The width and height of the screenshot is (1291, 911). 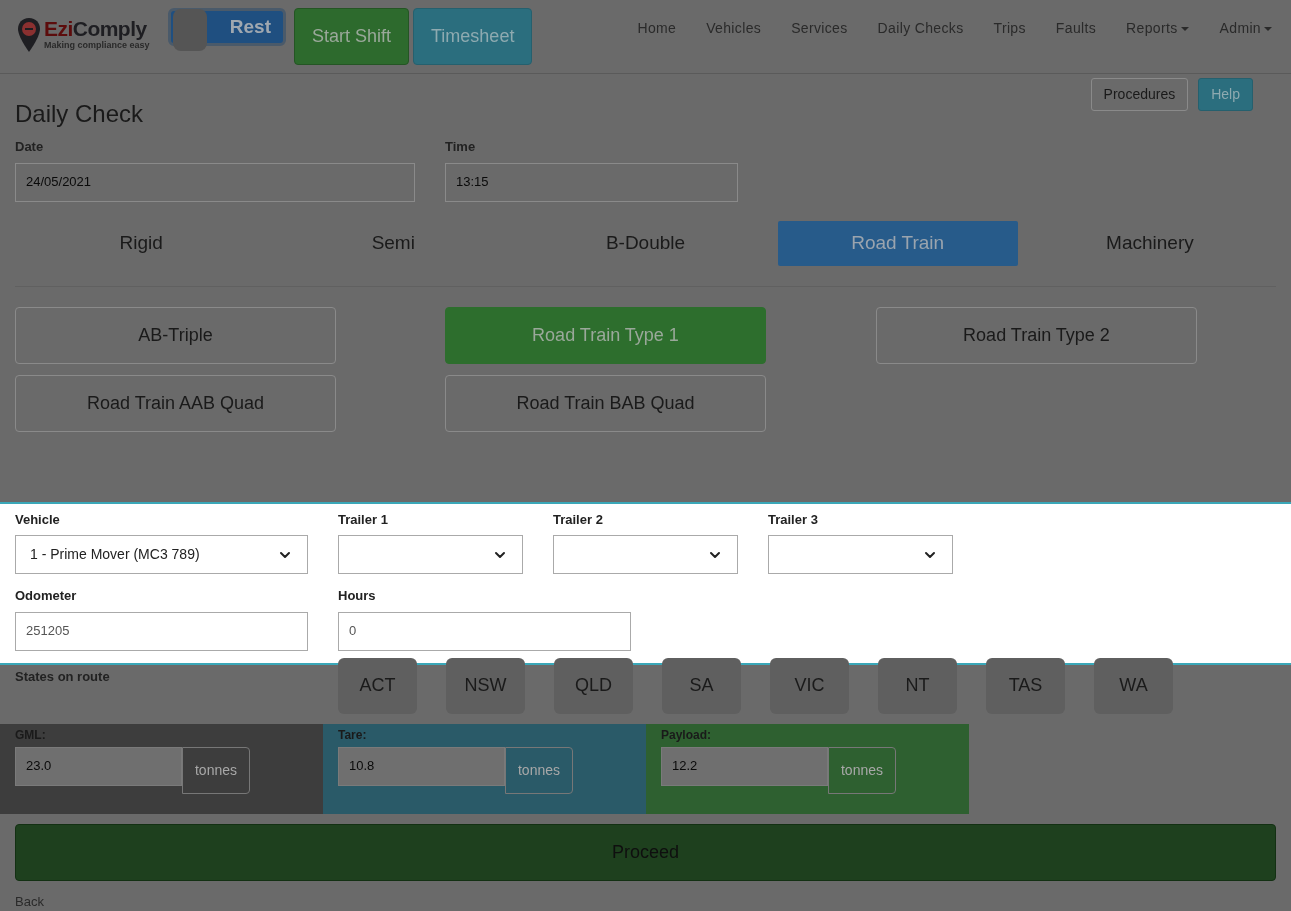 I want to click on state-button: SA, so click(x=701, y=685).